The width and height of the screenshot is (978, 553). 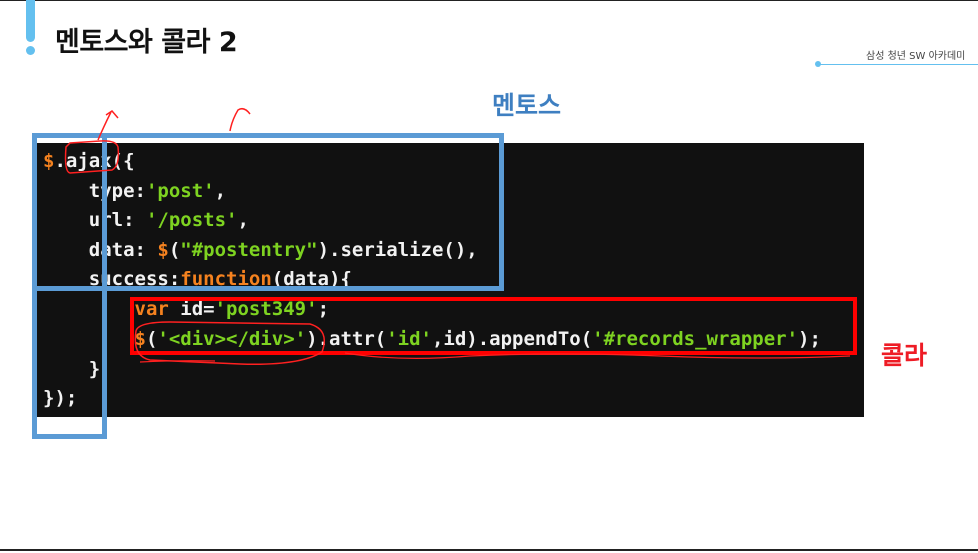 What do you see at coordinates (30, 50) in the screenshot?
I see `accent-dot` at bounding box center [30, 50].